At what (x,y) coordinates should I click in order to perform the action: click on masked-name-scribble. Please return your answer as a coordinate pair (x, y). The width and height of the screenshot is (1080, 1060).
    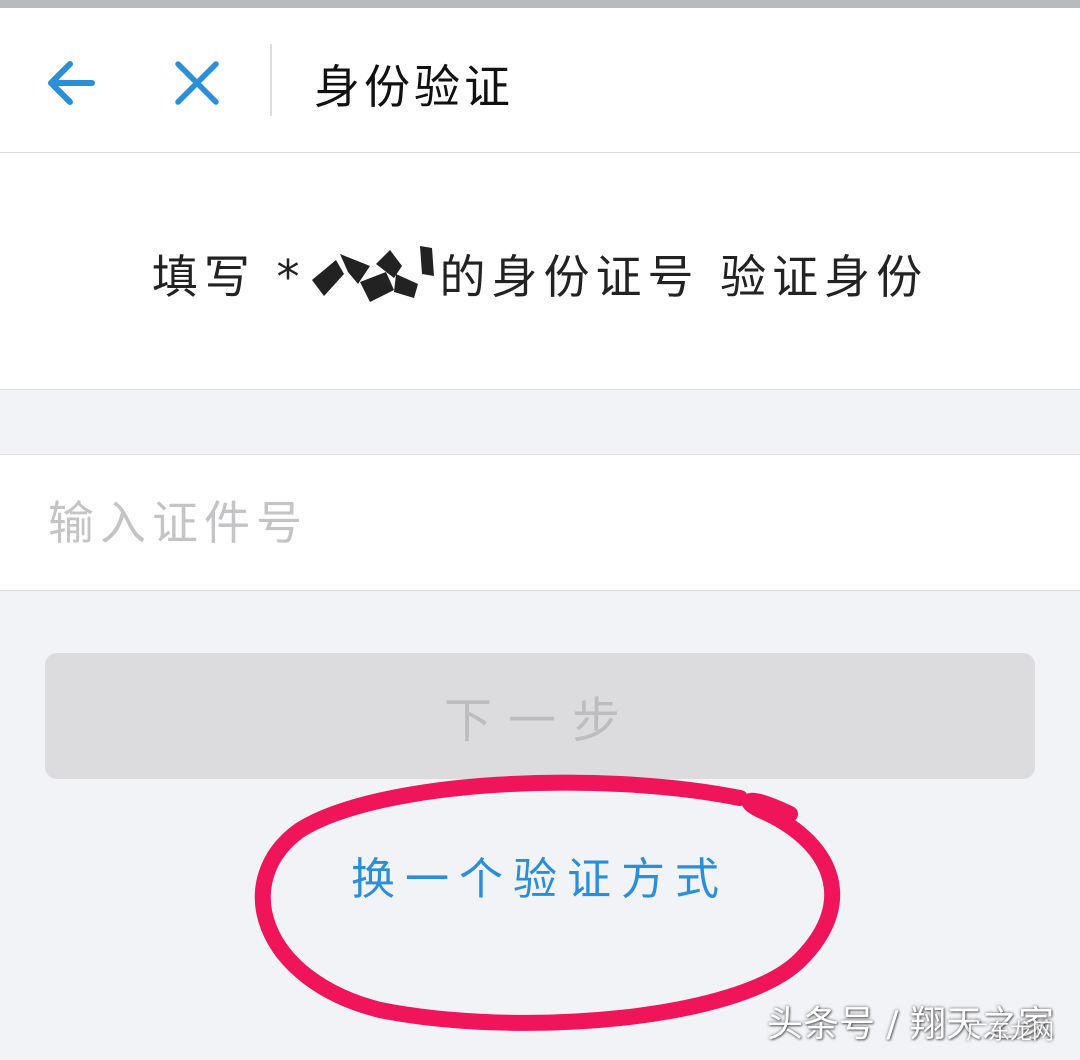
    Looking at the image, I should click on (373, 274).